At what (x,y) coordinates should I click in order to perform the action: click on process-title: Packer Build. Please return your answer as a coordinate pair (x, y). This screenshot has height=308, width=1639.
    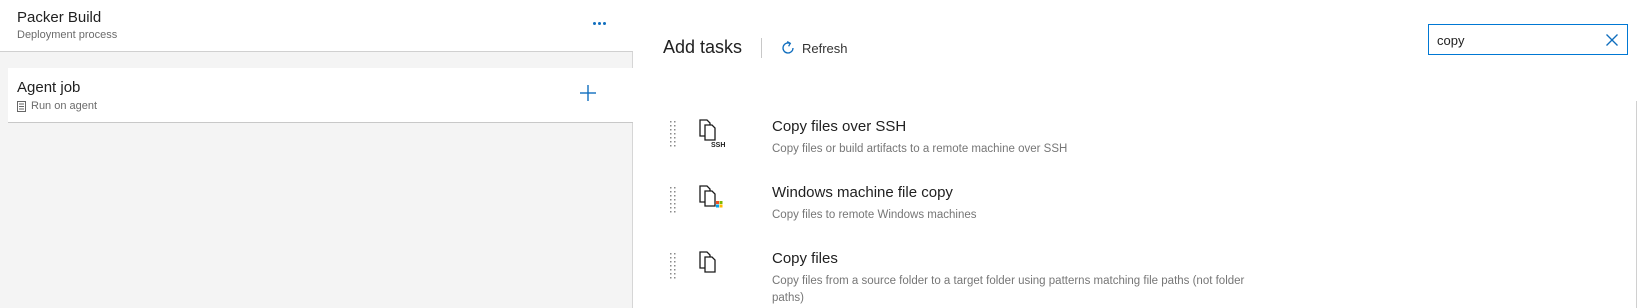
    Looking at the image, I should click on (59, 17).